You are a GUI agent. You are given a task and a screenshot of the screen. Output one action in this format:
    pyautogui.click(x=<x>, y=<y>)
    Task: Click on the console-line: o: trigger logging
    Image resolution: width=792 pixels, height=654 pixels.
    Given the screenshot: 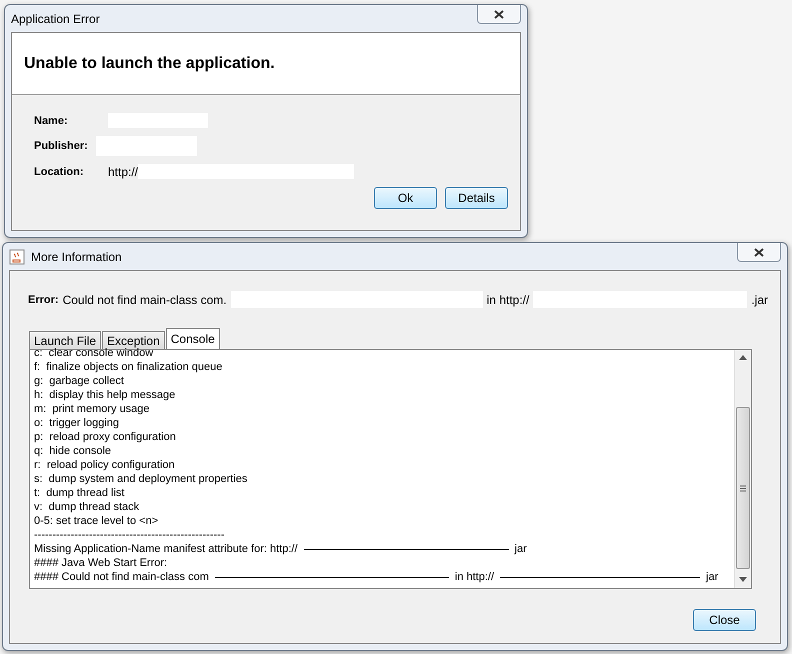 What is the action you would take?
    pyautogui.click(x=76, y=423)
    